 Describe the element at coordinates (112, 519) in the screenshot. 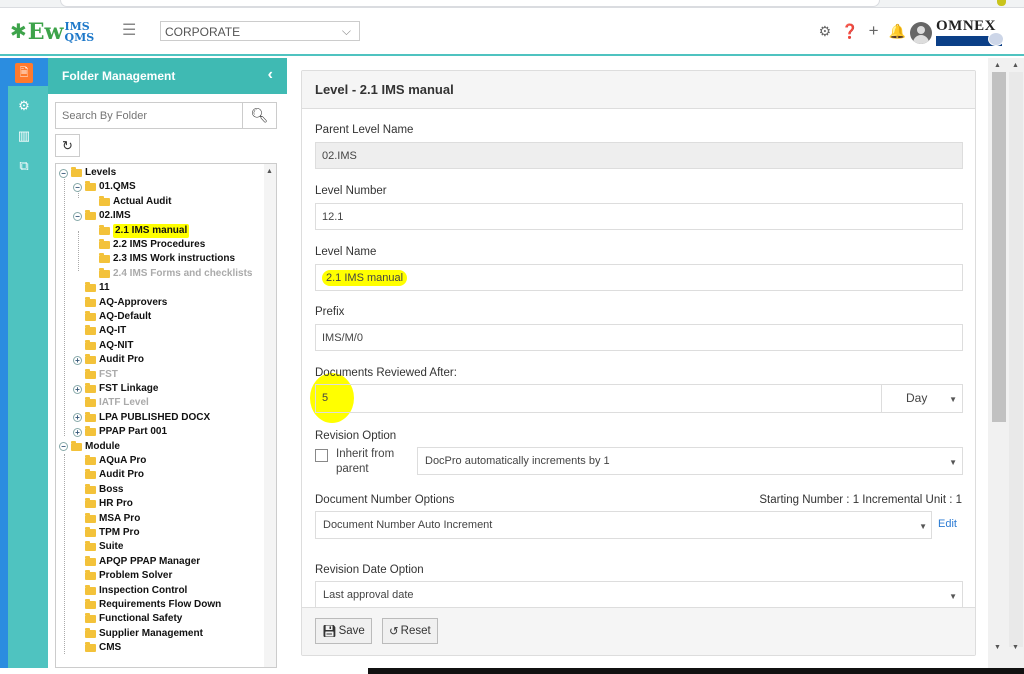

I see `tree-item: MSA Pro` at that location.